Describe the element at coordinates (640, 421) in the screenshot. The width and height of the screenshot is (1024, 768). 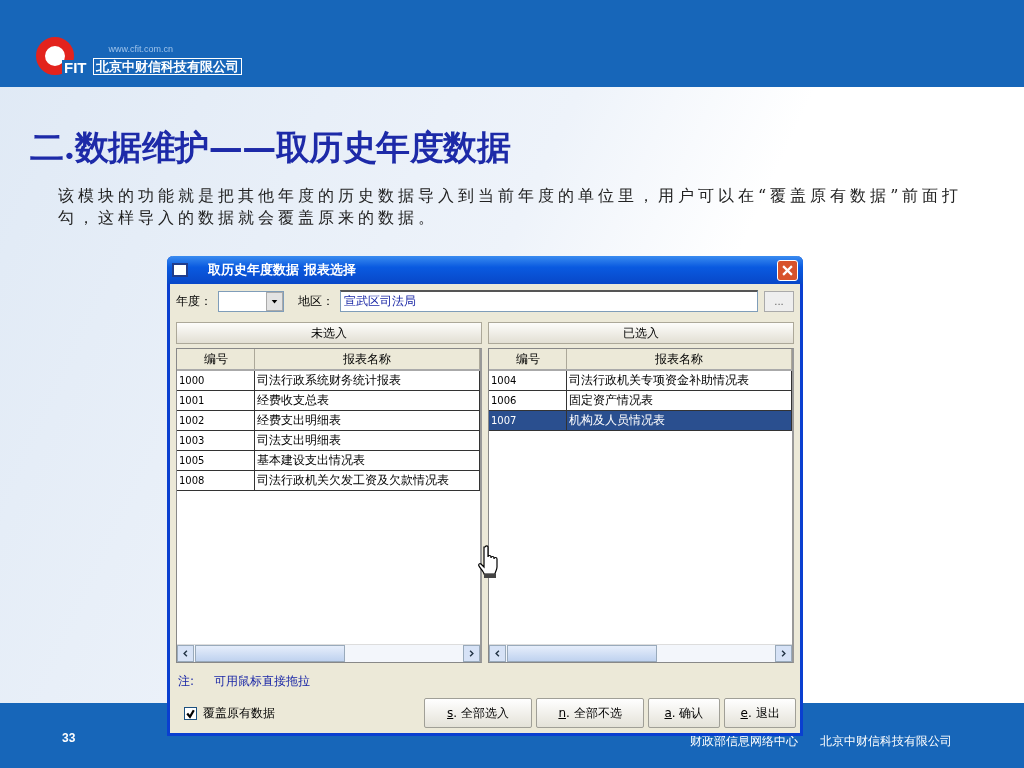
I see `table-row: 1007 机构及人员情况表` at that location.